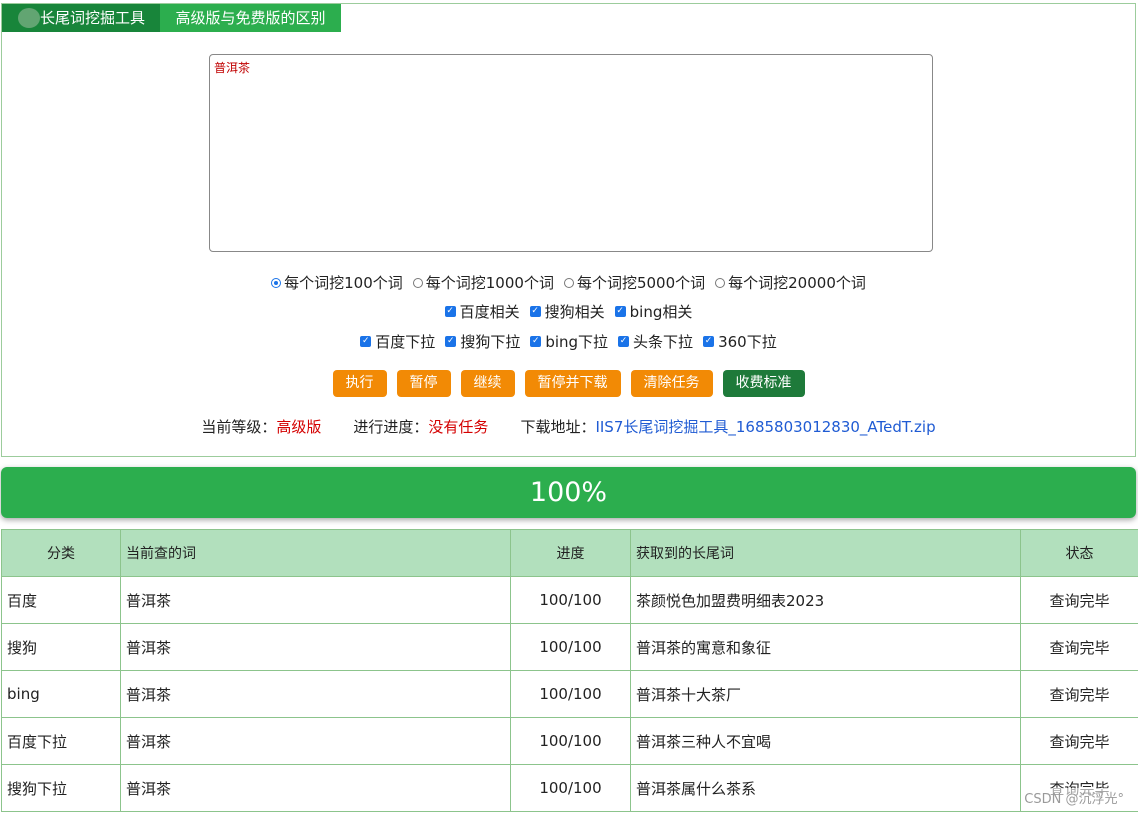 The height and width of the screenshot is (815, 1138). What do you see at coordinates (1079, 553) in the screenshot?
I see `header-status: 状态` at bounding box center [1079, 553].